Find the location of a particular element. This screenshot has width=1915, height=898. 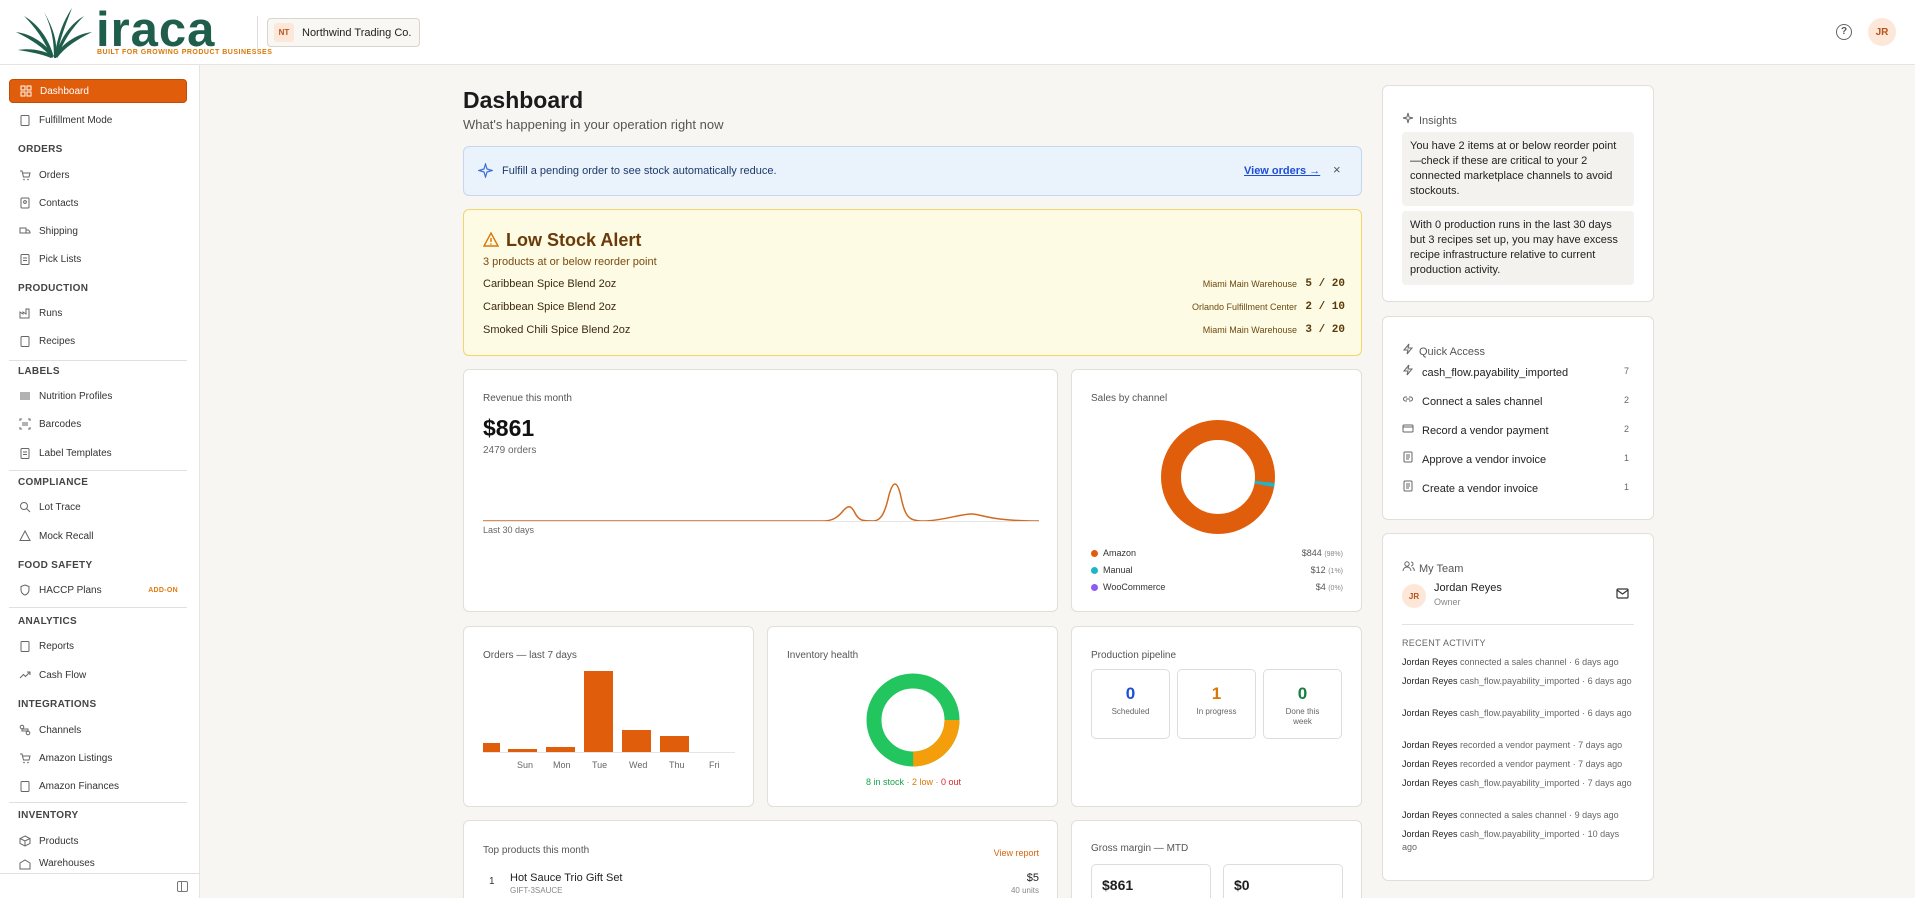

sidebar-item-haccp-plans: HACCP Plans ADD-ON is located at coordinates (98, 590).